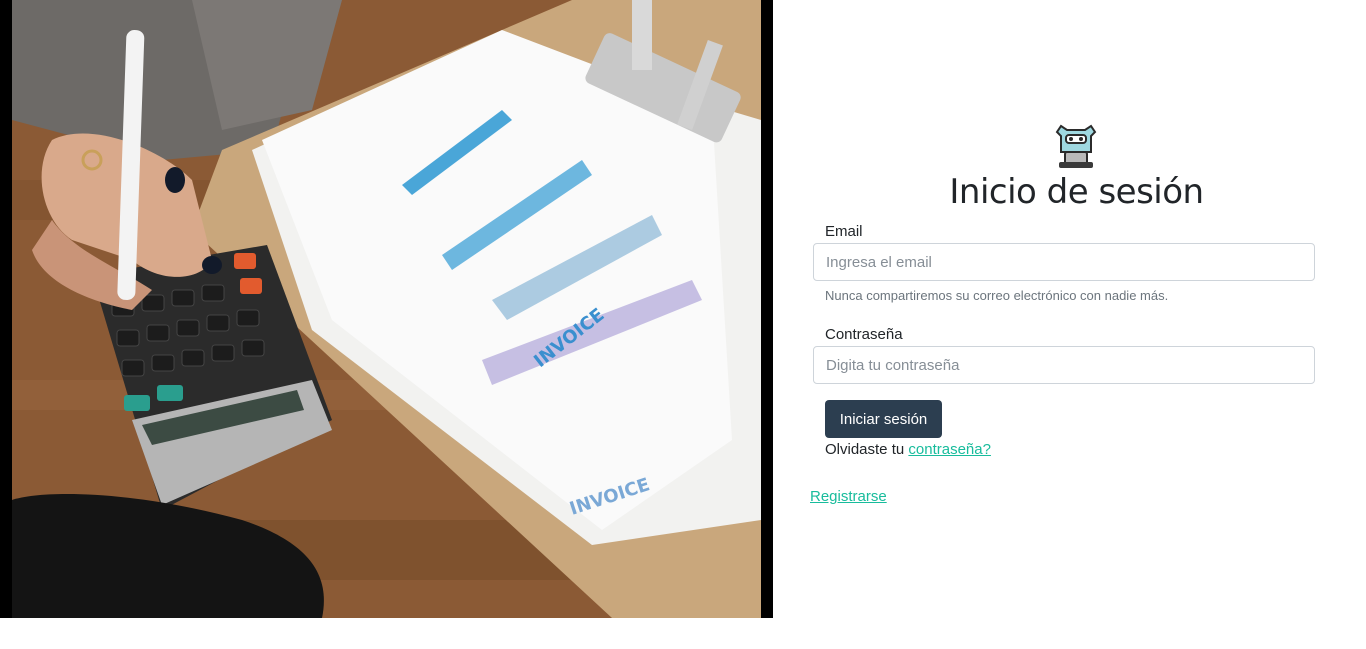 The height and width of the screenshot is (649, 1366). Describe the element at coordinates (883, 419) in the screenshot. I see `login-button: Iniciar sesión` at that location.